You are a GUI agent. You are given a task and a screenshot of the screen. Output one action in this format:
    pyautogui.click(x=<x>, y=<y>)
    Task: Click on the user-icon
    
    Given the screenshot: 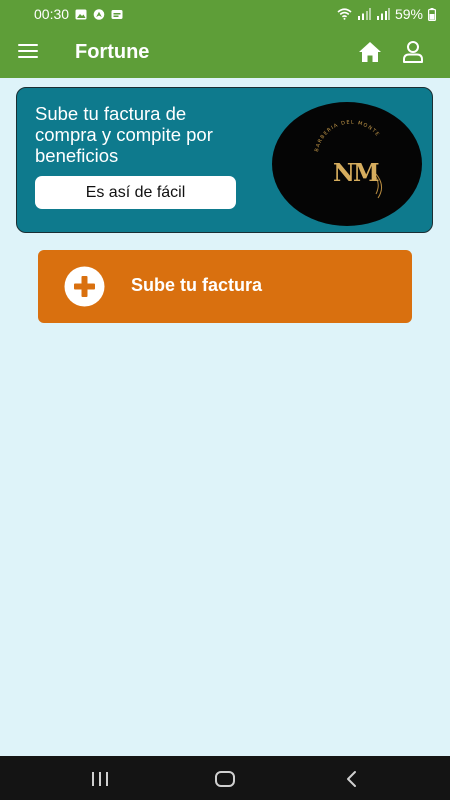 What is the action you would take?
    pyautogui.click(x=413, y=52)
    